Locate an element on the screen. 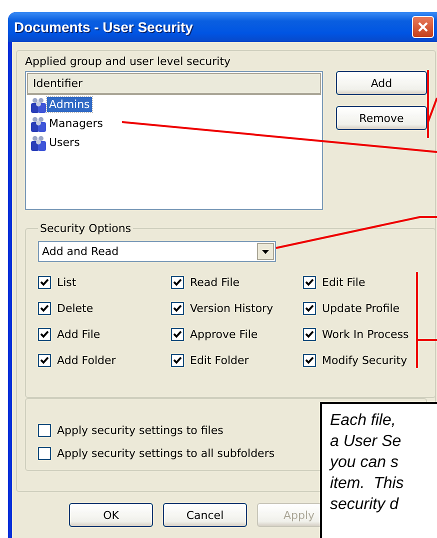 Image resolution: width=437 pixels, height=538 pixels. checkbox: Add Folder is located at coordinates (77, 360).